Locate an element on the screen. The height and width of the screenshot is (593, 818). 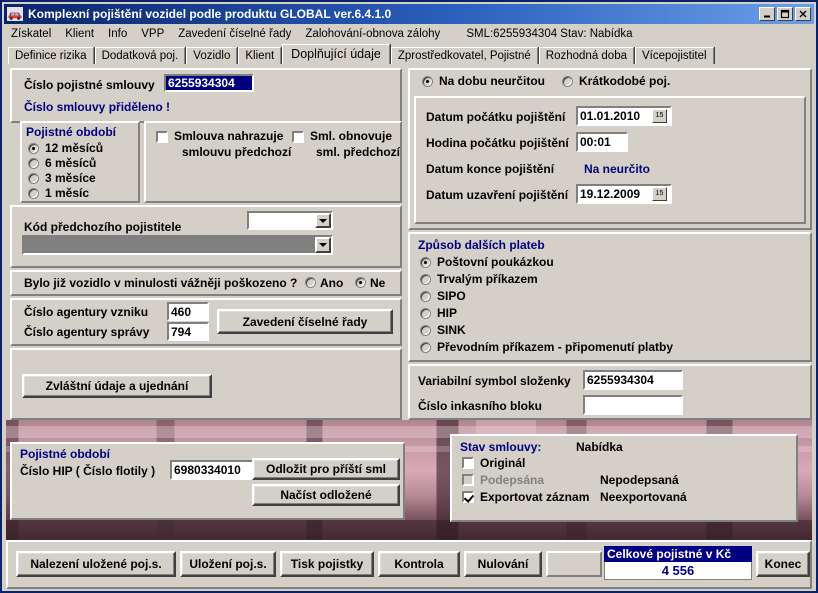
radio-12-mesicu is located at coordinates (33, 148).